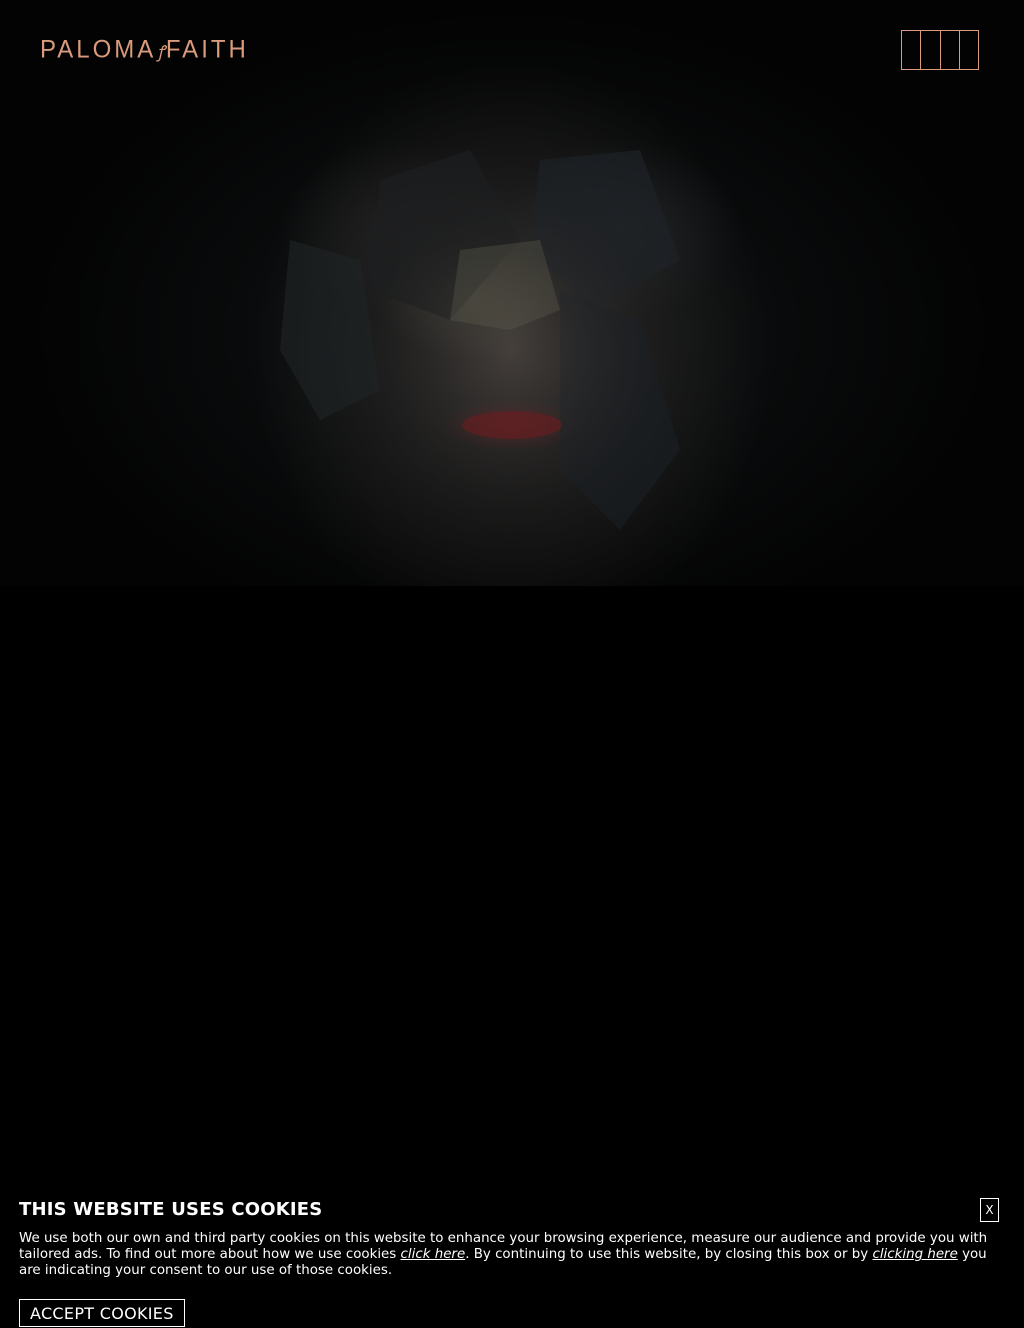 This screenshot has height=1328, width=1024. I want to click on accept-cookies-button: ACCEPT COOKIES, so click(102, 1313).